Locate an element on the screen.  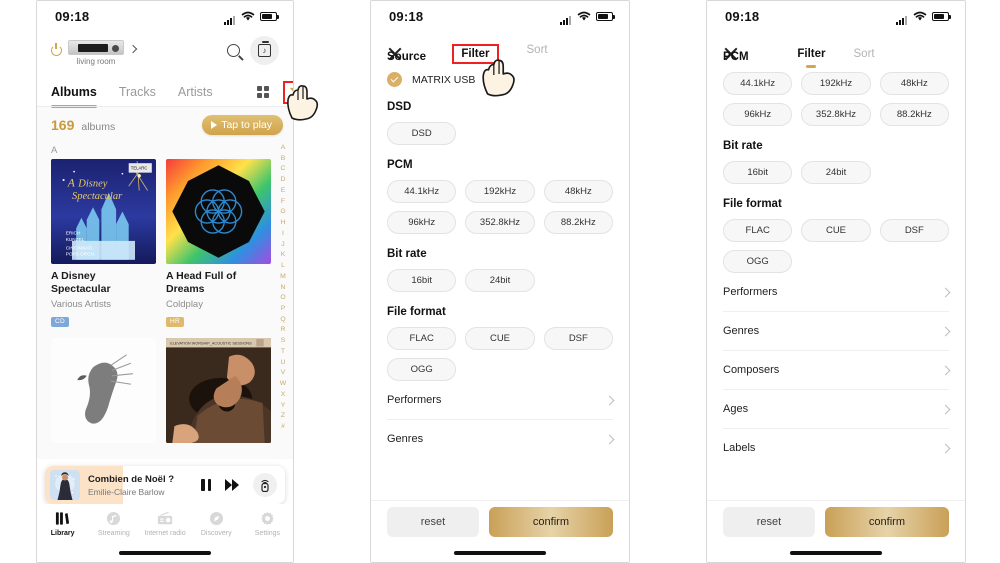
album-cover-acoustic-sessions: ELEVATION WORSHIP_ACOUSTIC SESSIONS is located at coordinates (218, 391).